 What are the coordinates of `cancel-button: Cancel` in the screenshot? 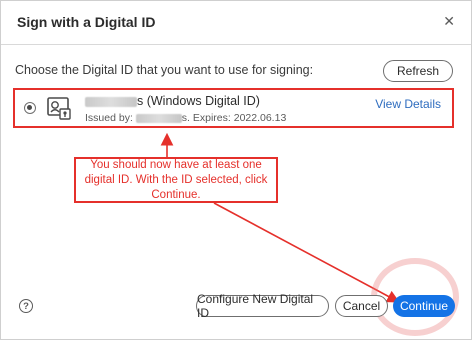 It's located at (361, 306).